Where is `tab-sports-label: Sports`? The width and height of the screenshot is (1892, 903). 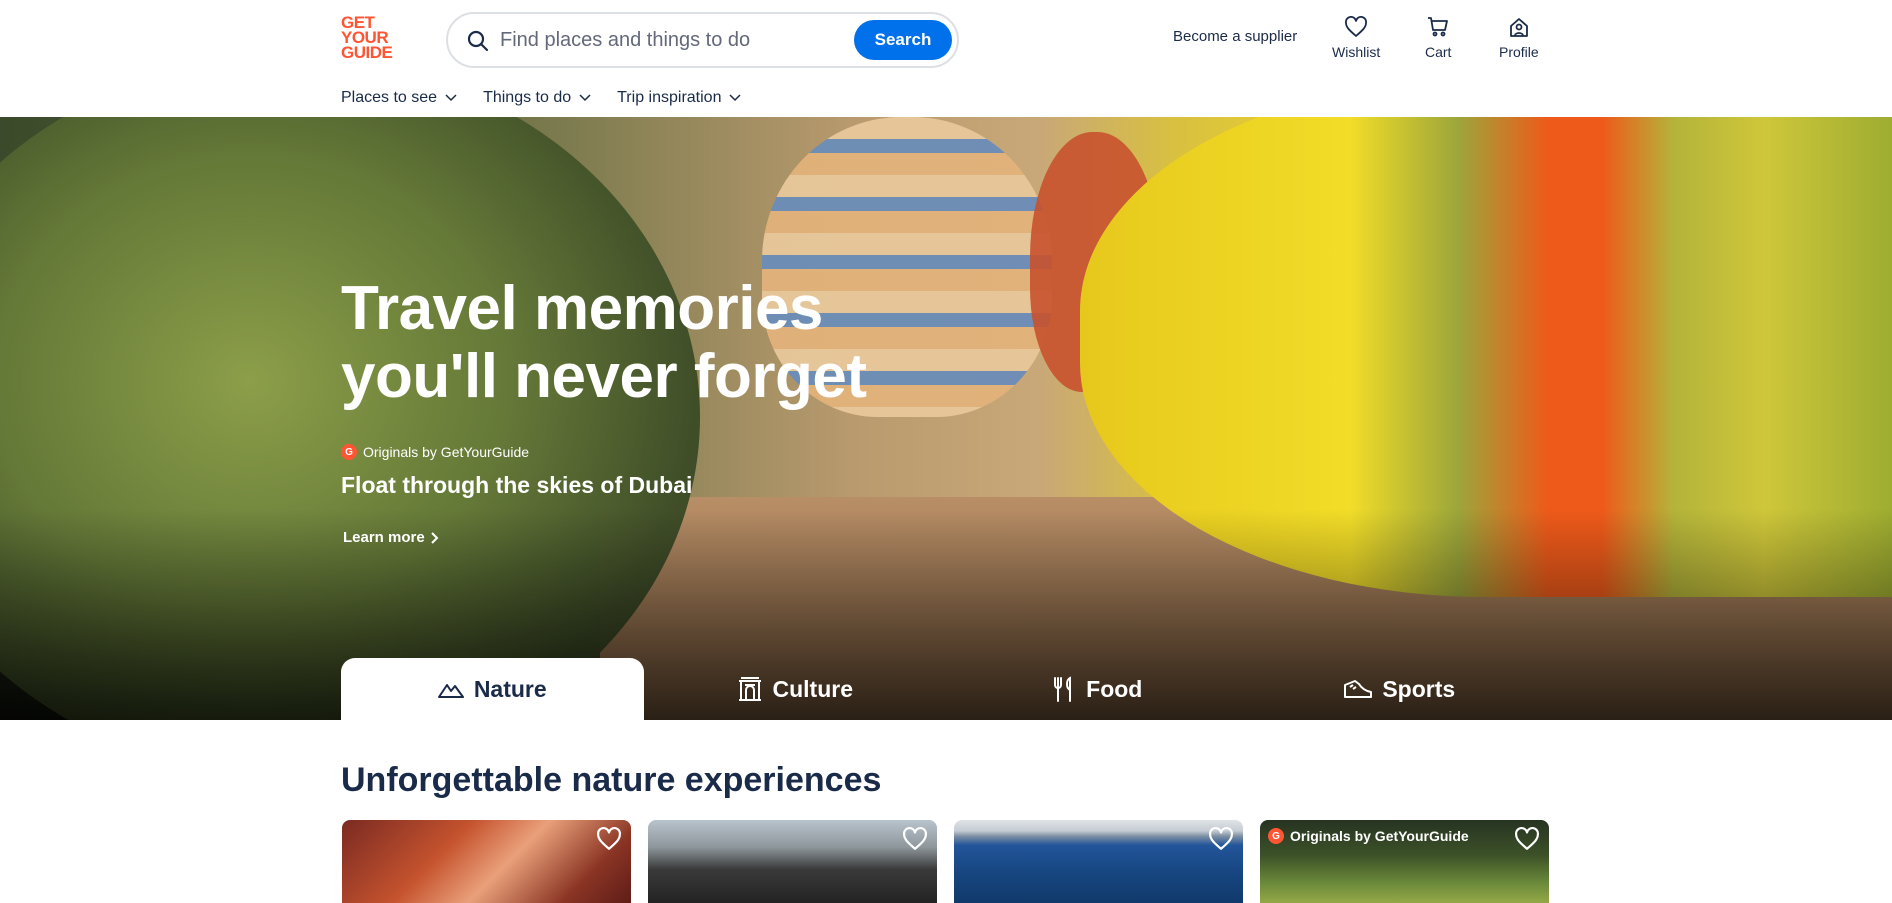 tab-sports-label: Sports is located at coordinates (1419, 688).